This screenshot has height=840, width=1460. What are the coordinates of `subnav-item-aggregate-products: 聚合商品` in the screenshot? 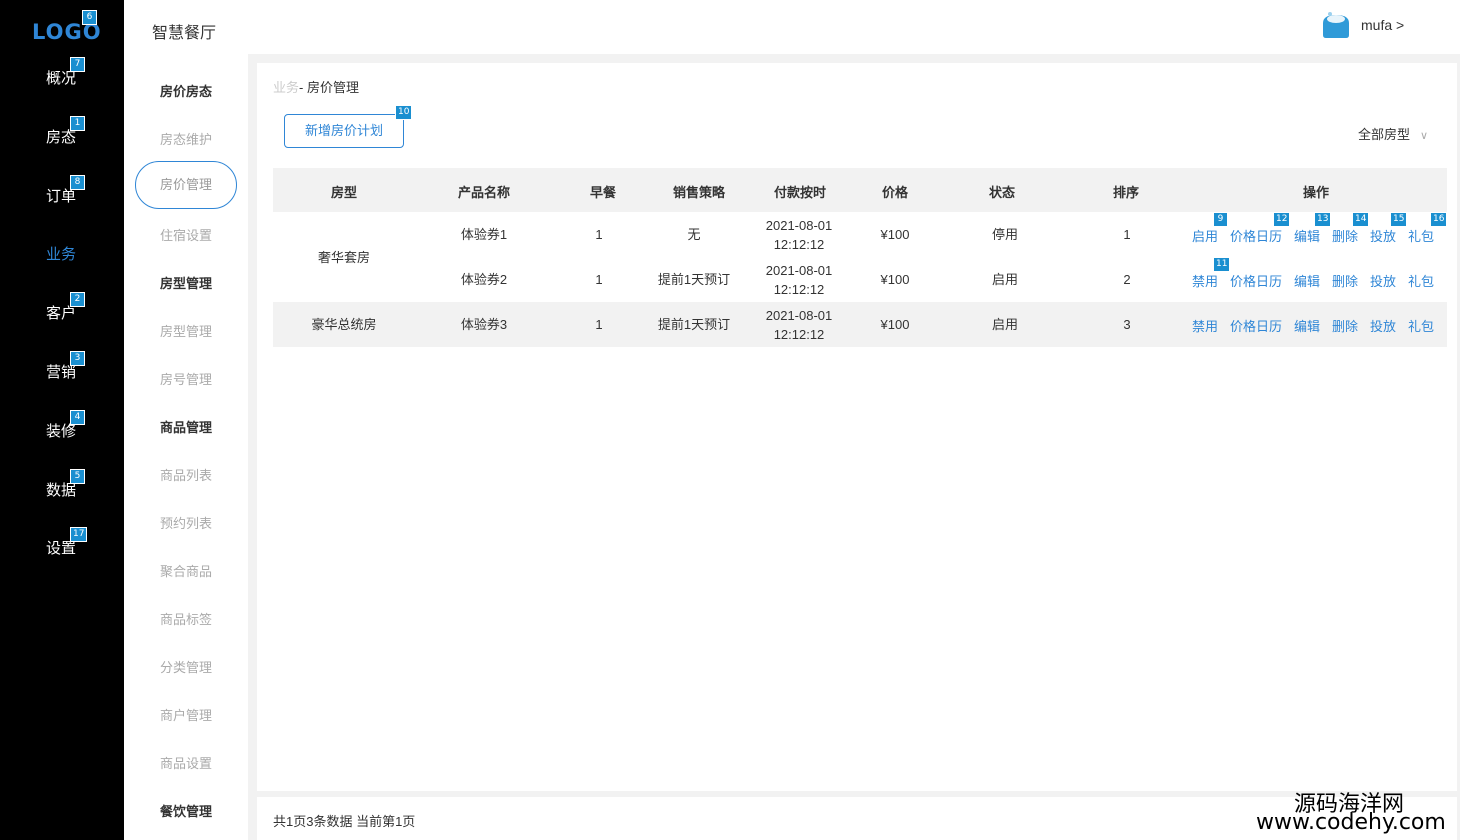 It's located at (186, 570).